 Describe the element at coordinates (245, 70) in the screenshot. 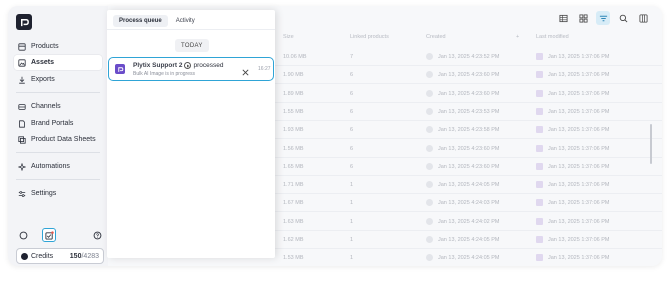

I see `dismiss-notification-button` at that location.